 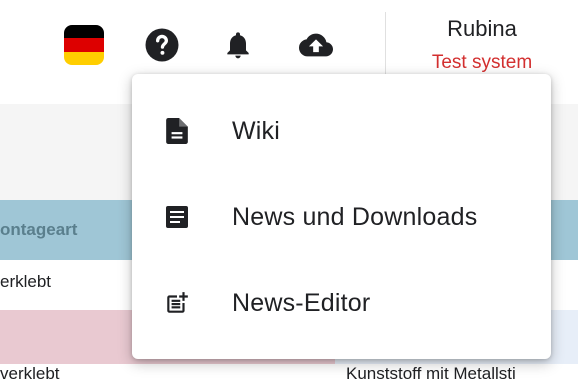 What do you see at coordinates (355, 216) in the screenshot?
I see `menu-item-label: News und Downloads` at bounding box center [355, 216].